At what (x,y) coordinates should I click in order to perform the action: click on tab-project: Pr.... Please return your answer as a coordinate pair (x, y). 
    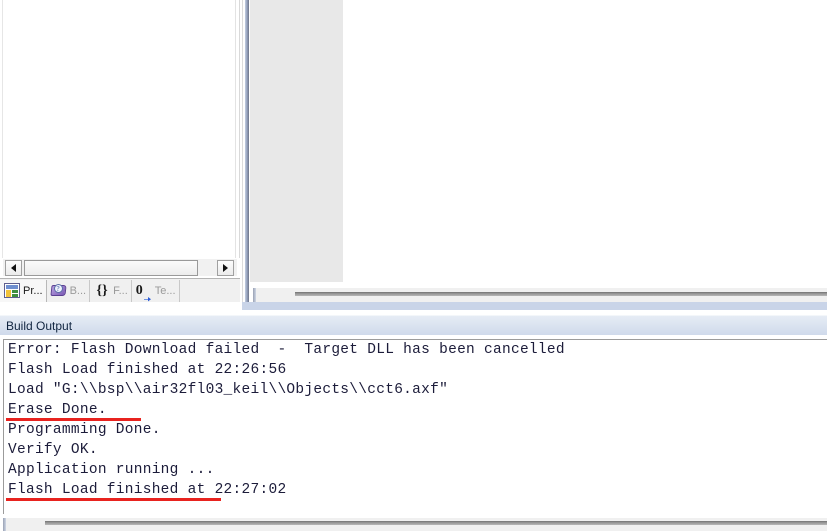
    Looking at the image, I should click on (23, 290).